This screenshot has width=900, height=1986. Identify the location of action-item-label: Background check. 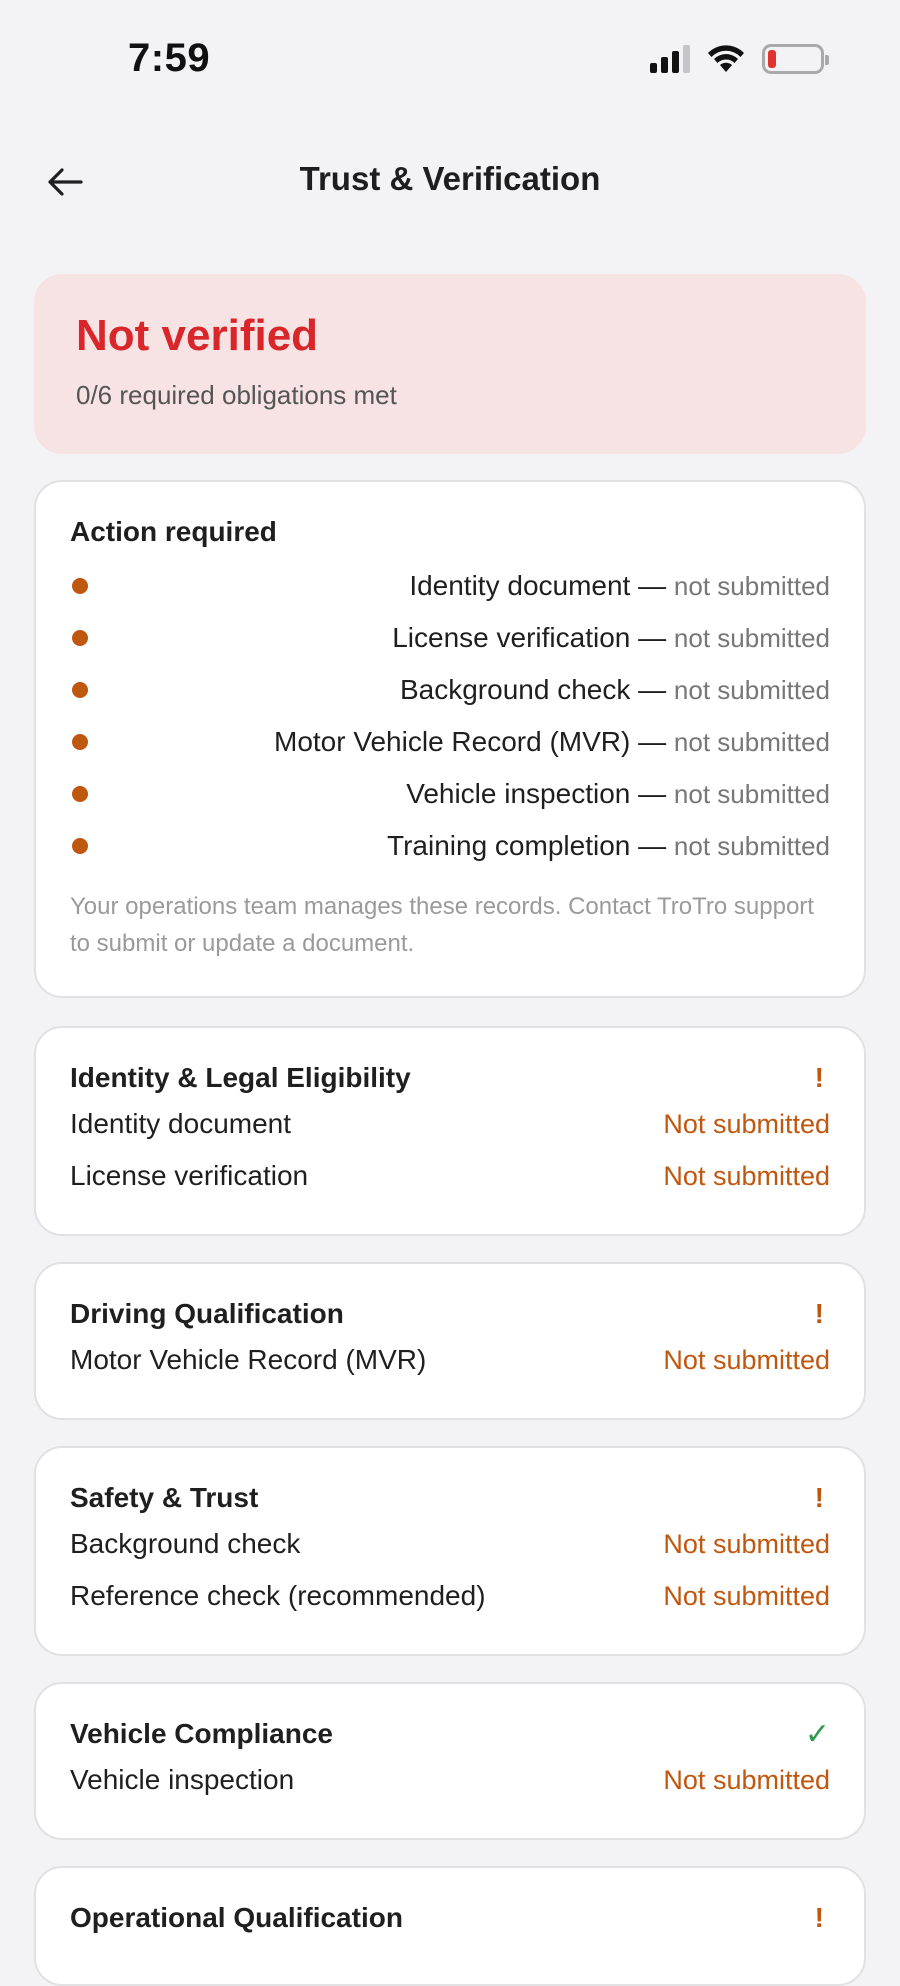
(515, 689).